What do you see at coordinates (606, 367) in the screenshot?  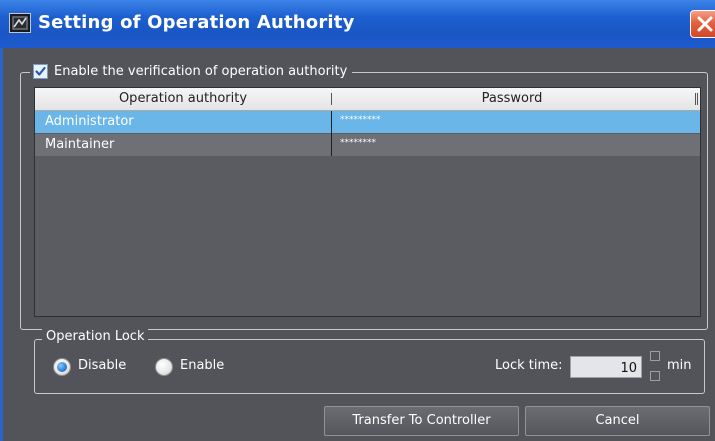 I see `lock-time-input` at bounding box center [606, 367].